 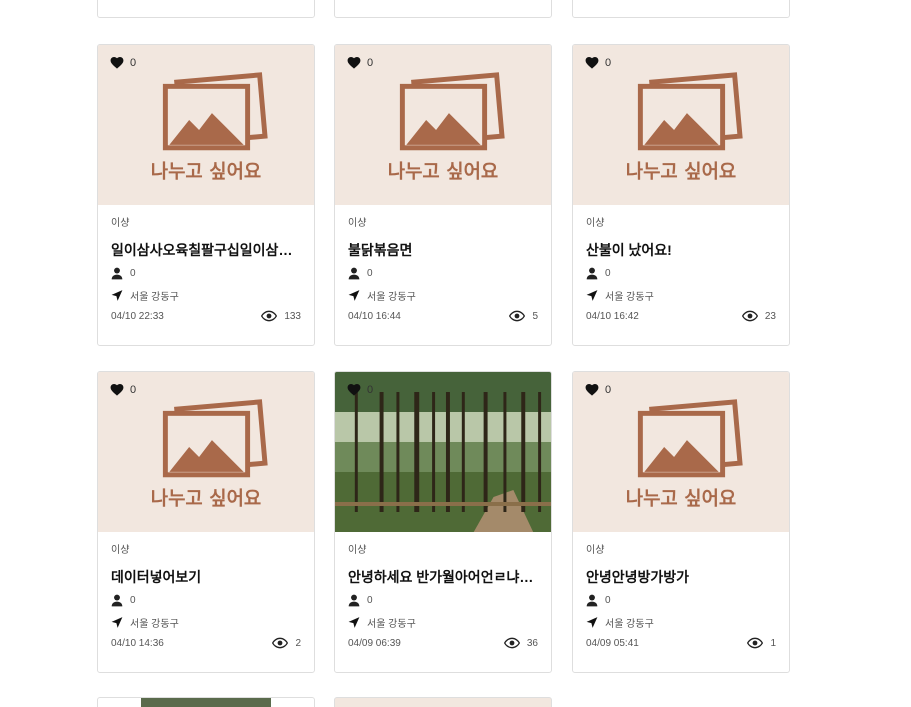 What do you see at coordinates (443, 452) in the screenshot?
I see `post-thumbnail: 0` at bounding box center [443, 452].